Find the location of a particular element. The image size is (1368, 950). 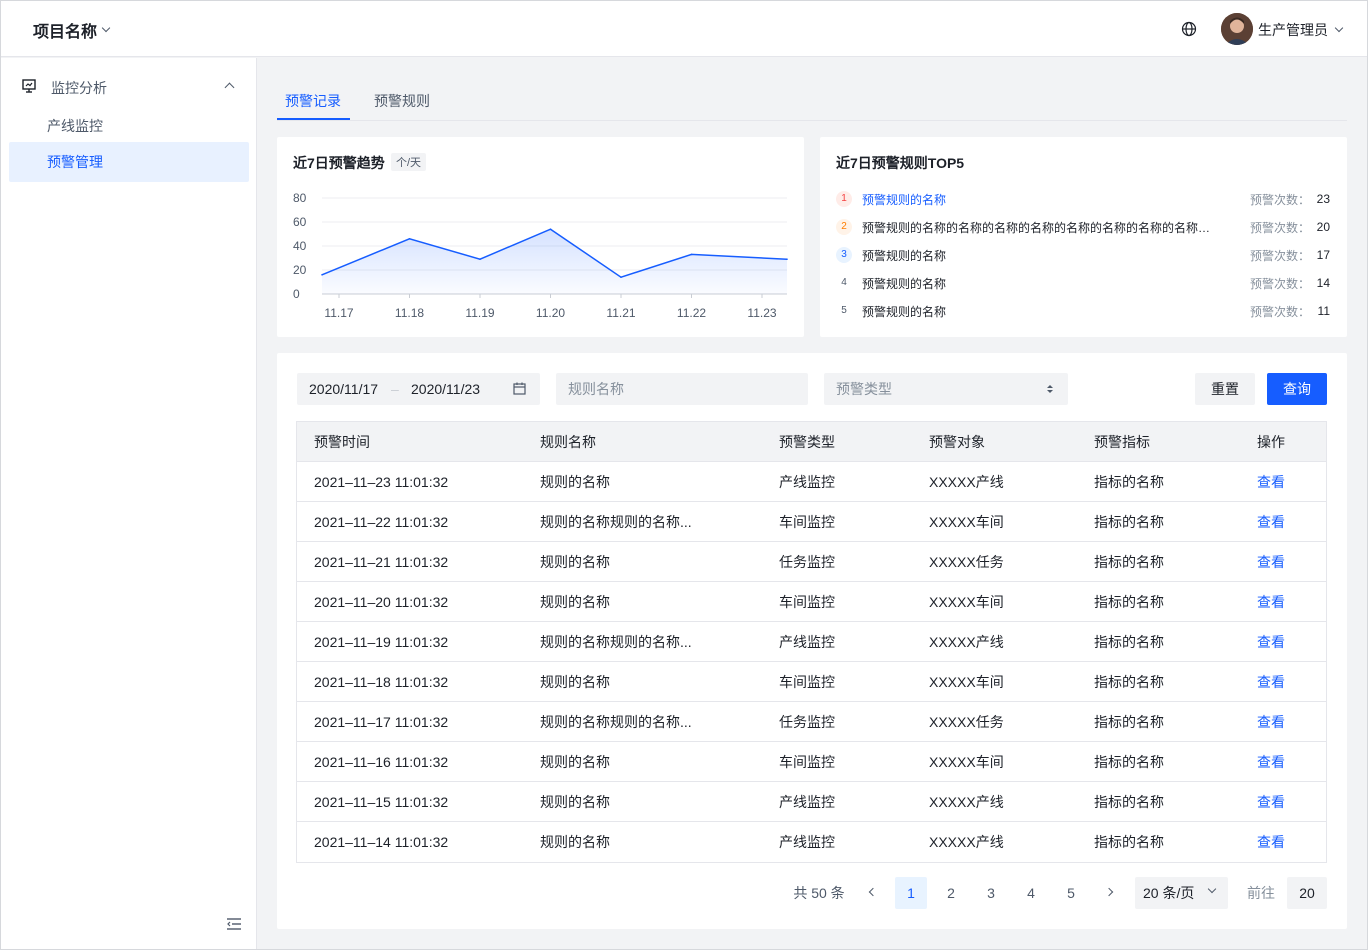

chevron-up-icon is located at coordinates (229, 87).